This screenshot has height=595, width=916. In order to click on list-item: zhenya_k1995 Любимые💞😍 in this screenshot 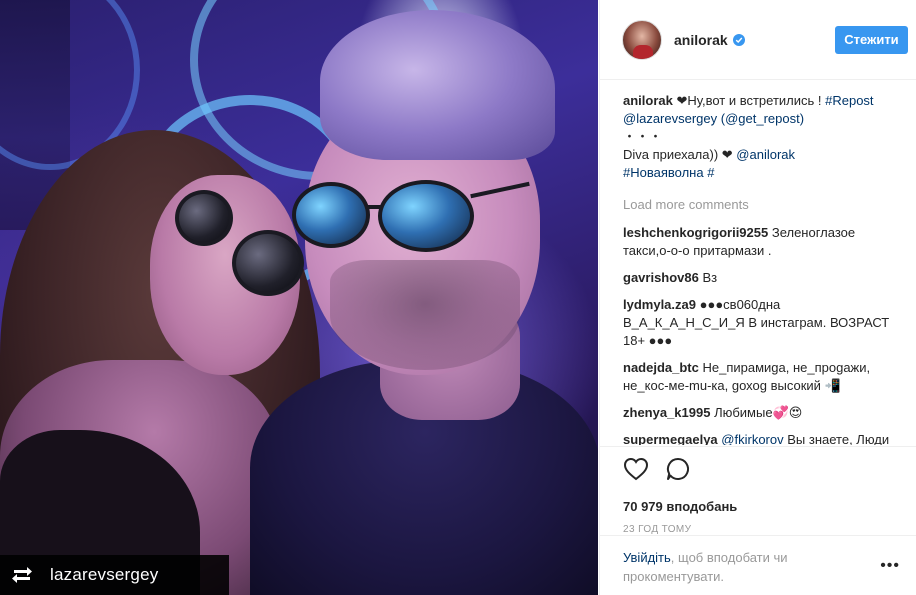, I will do `click(763, 413)`.